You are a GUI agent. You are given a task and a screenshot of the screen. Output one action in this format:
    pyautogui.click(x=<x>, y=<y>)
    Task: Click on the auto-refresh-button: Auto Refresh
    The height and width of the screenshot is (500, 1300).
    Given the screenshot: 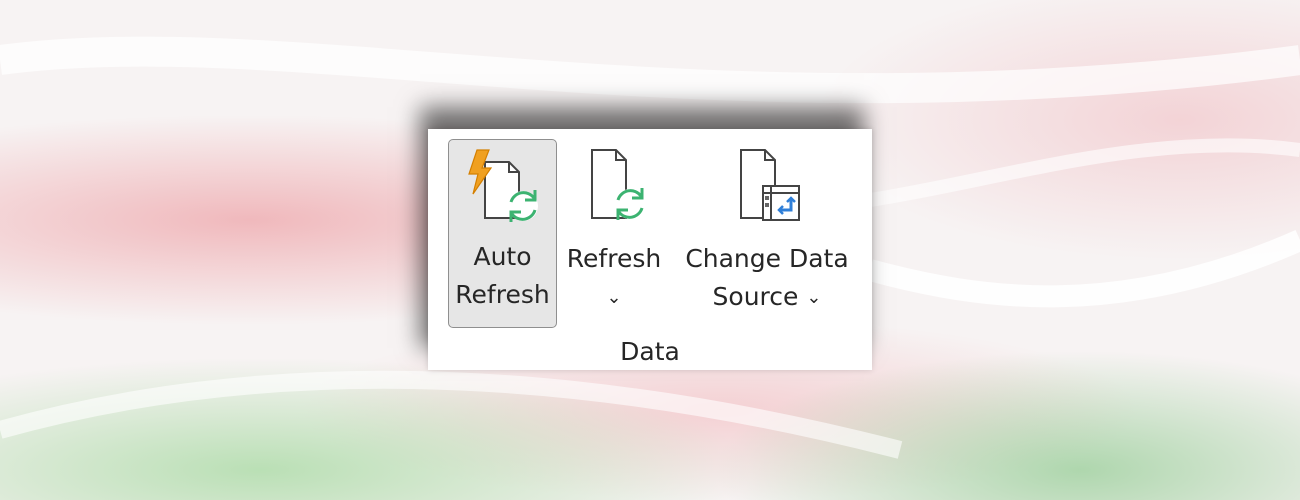 What is the action you would take?
    pyautogui.click(x=502, y=233)
    